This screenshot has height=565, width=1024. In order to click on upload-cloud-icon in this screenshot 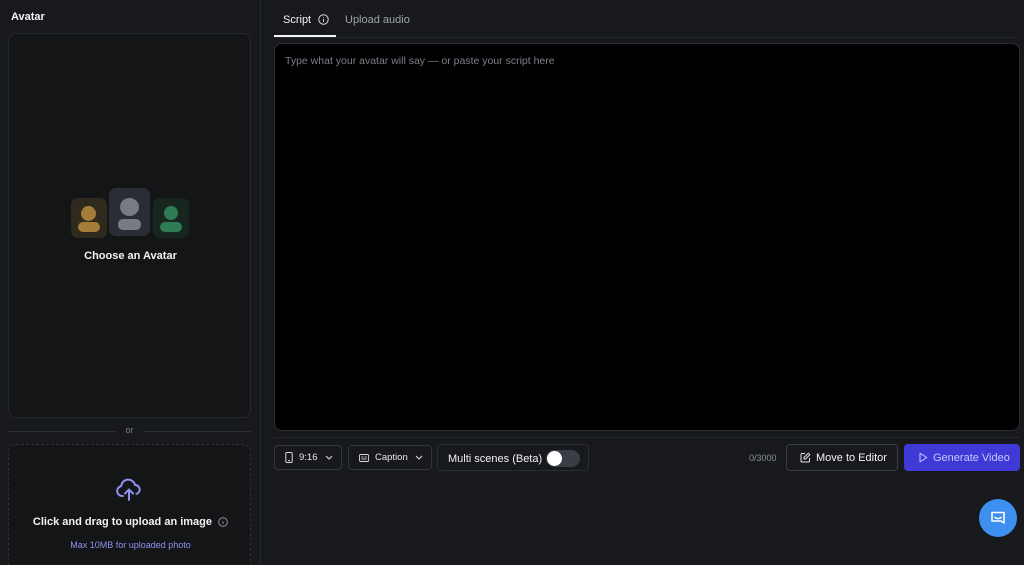, I will do `click(128, 489)`.